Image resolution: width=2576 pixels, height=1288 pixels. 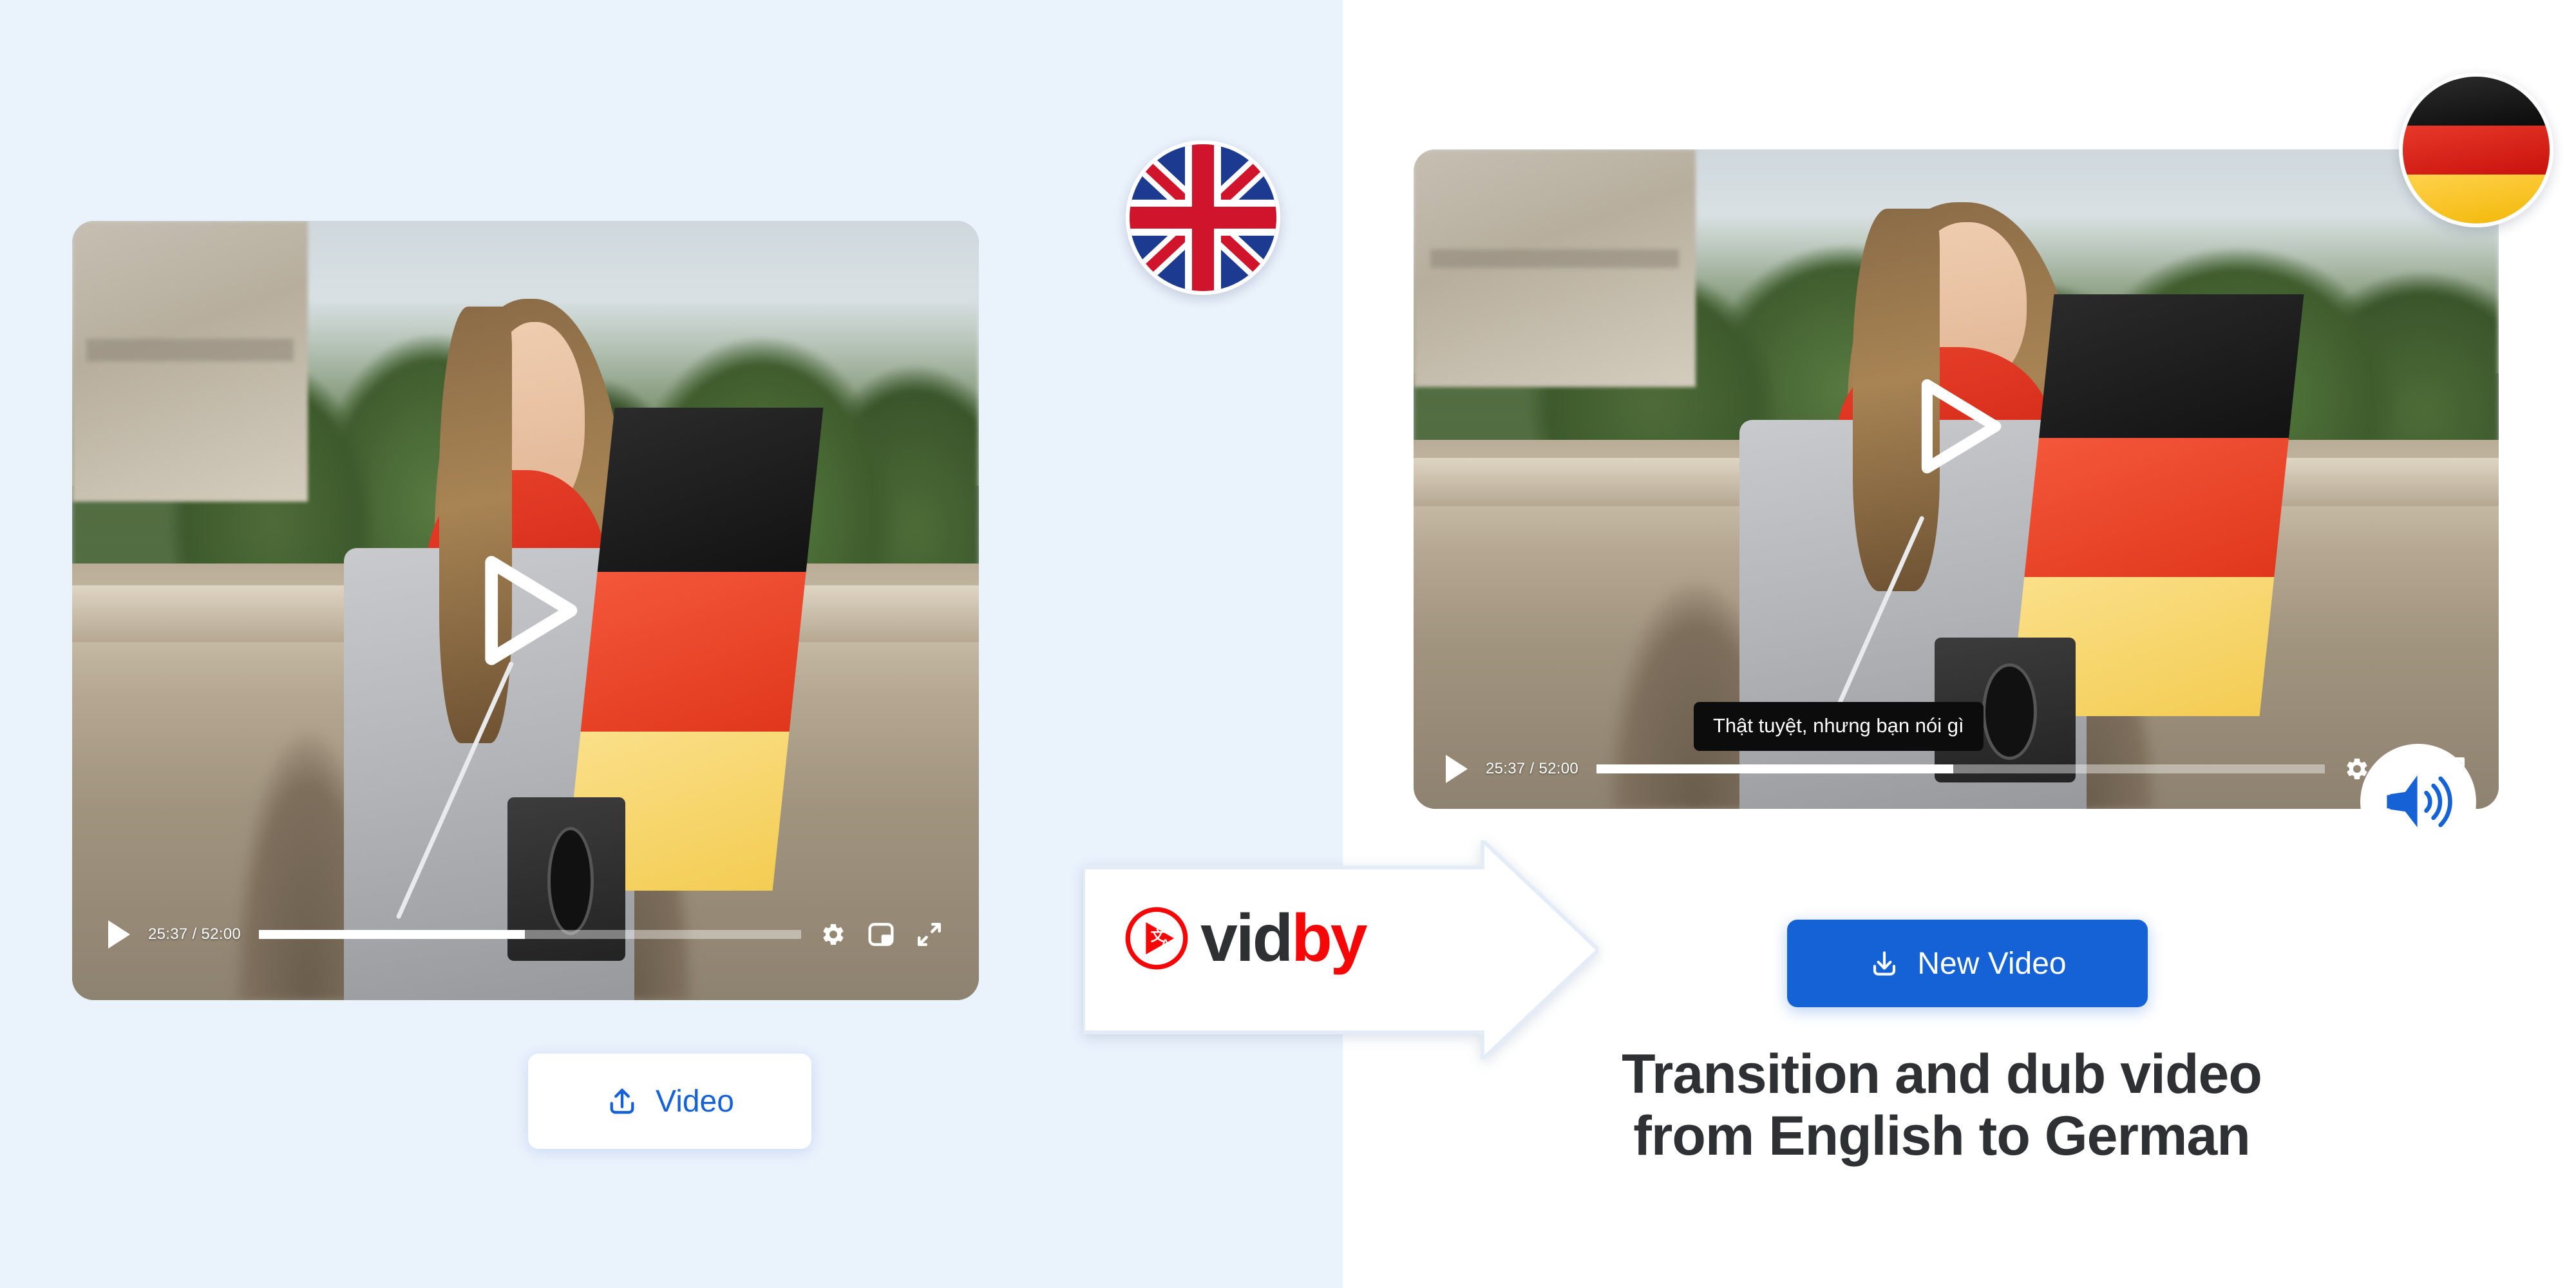 What do you see at coordinates (1165, 943) in the screenshot?
I see `svg-text: A` at bounding box center [1165, 943].